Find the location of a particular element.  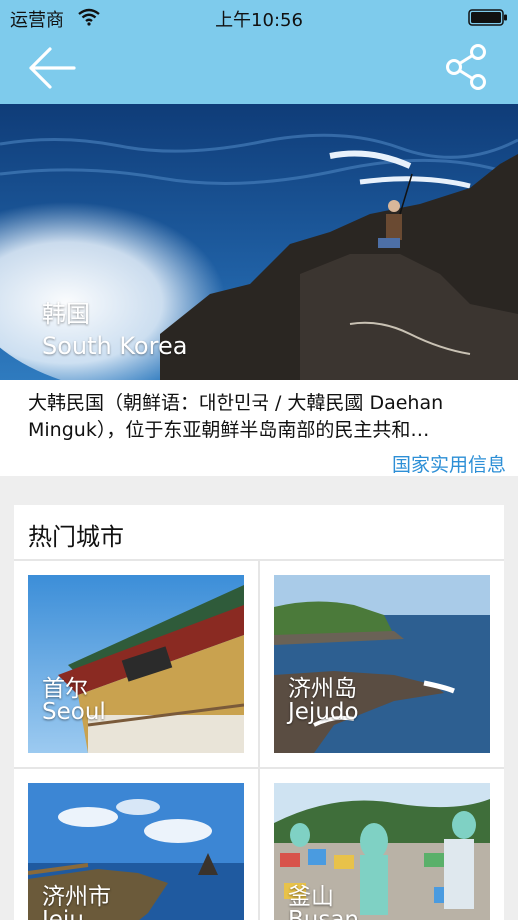

city-image-seoul is located at coordinates (136, 664).